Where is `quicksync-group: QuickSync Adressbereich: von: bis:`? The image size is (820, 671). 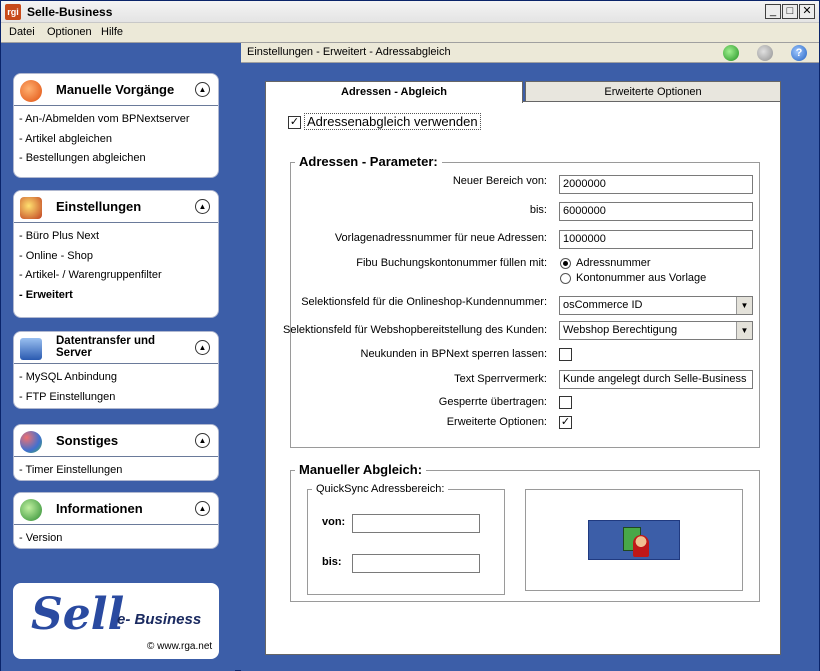
quicksync-group: QuickSync Adressbereich: von: bis: is located at coordinates (406, 539).